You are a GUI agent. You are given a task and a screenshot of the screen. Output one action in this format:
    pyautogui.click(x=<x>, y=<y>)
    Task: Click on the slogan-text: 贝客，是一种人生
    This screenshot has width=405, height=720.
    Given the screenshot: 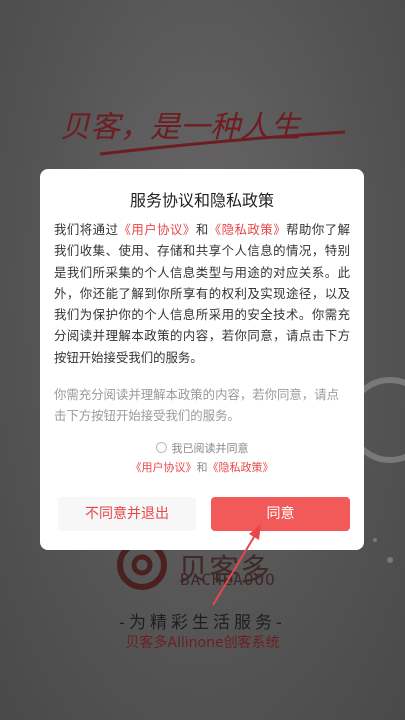 What is the action you would take?
    pyautogui.click(x=181, y=127)
    